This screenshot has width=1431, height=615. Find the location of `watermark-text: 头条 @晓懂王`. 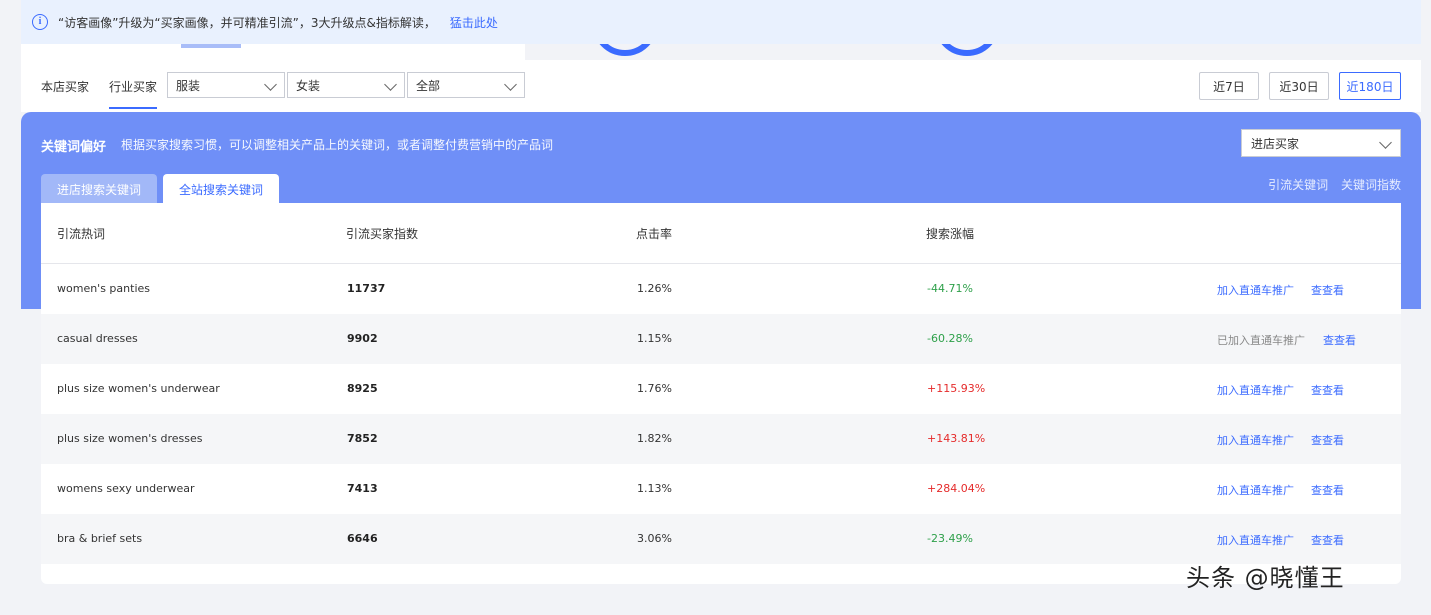

watermark-text: 头条 @晓懂王 is located at coordinates (1265, 578).